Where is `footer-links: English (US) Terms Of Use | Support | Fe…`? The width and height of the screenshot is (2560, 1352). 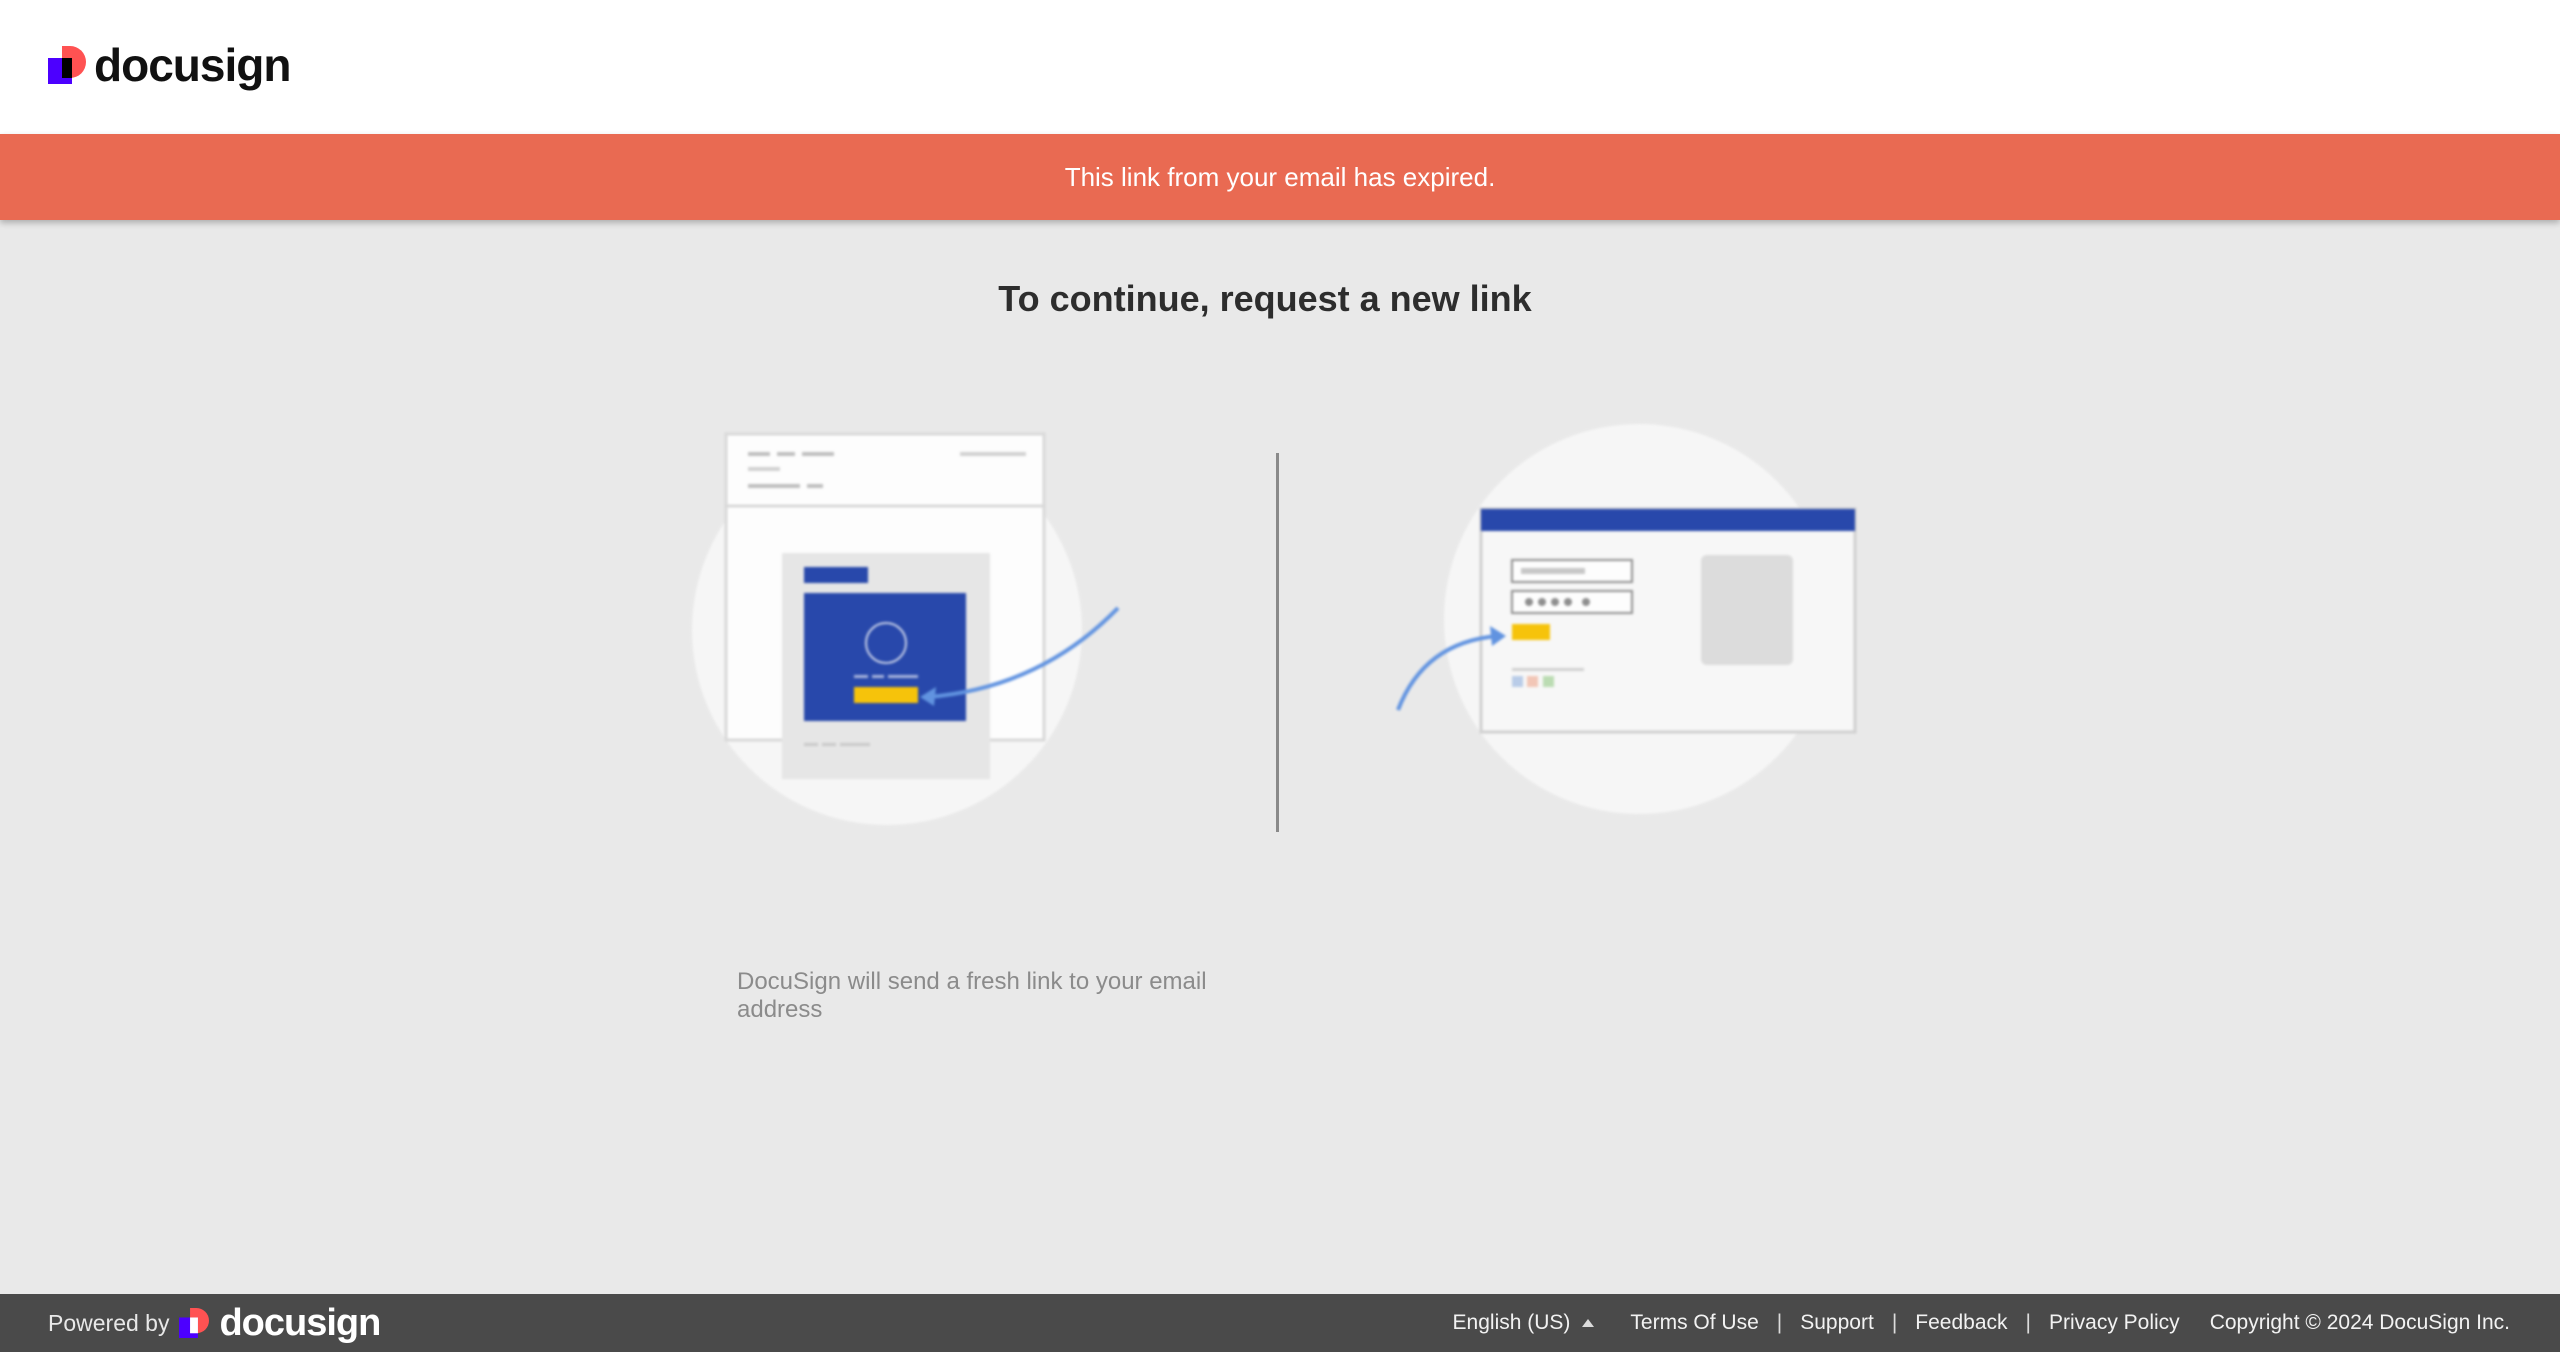 footer-links: English (US) Terms Of Use | Support | Fe… is located at coordinates (1981, 1323).